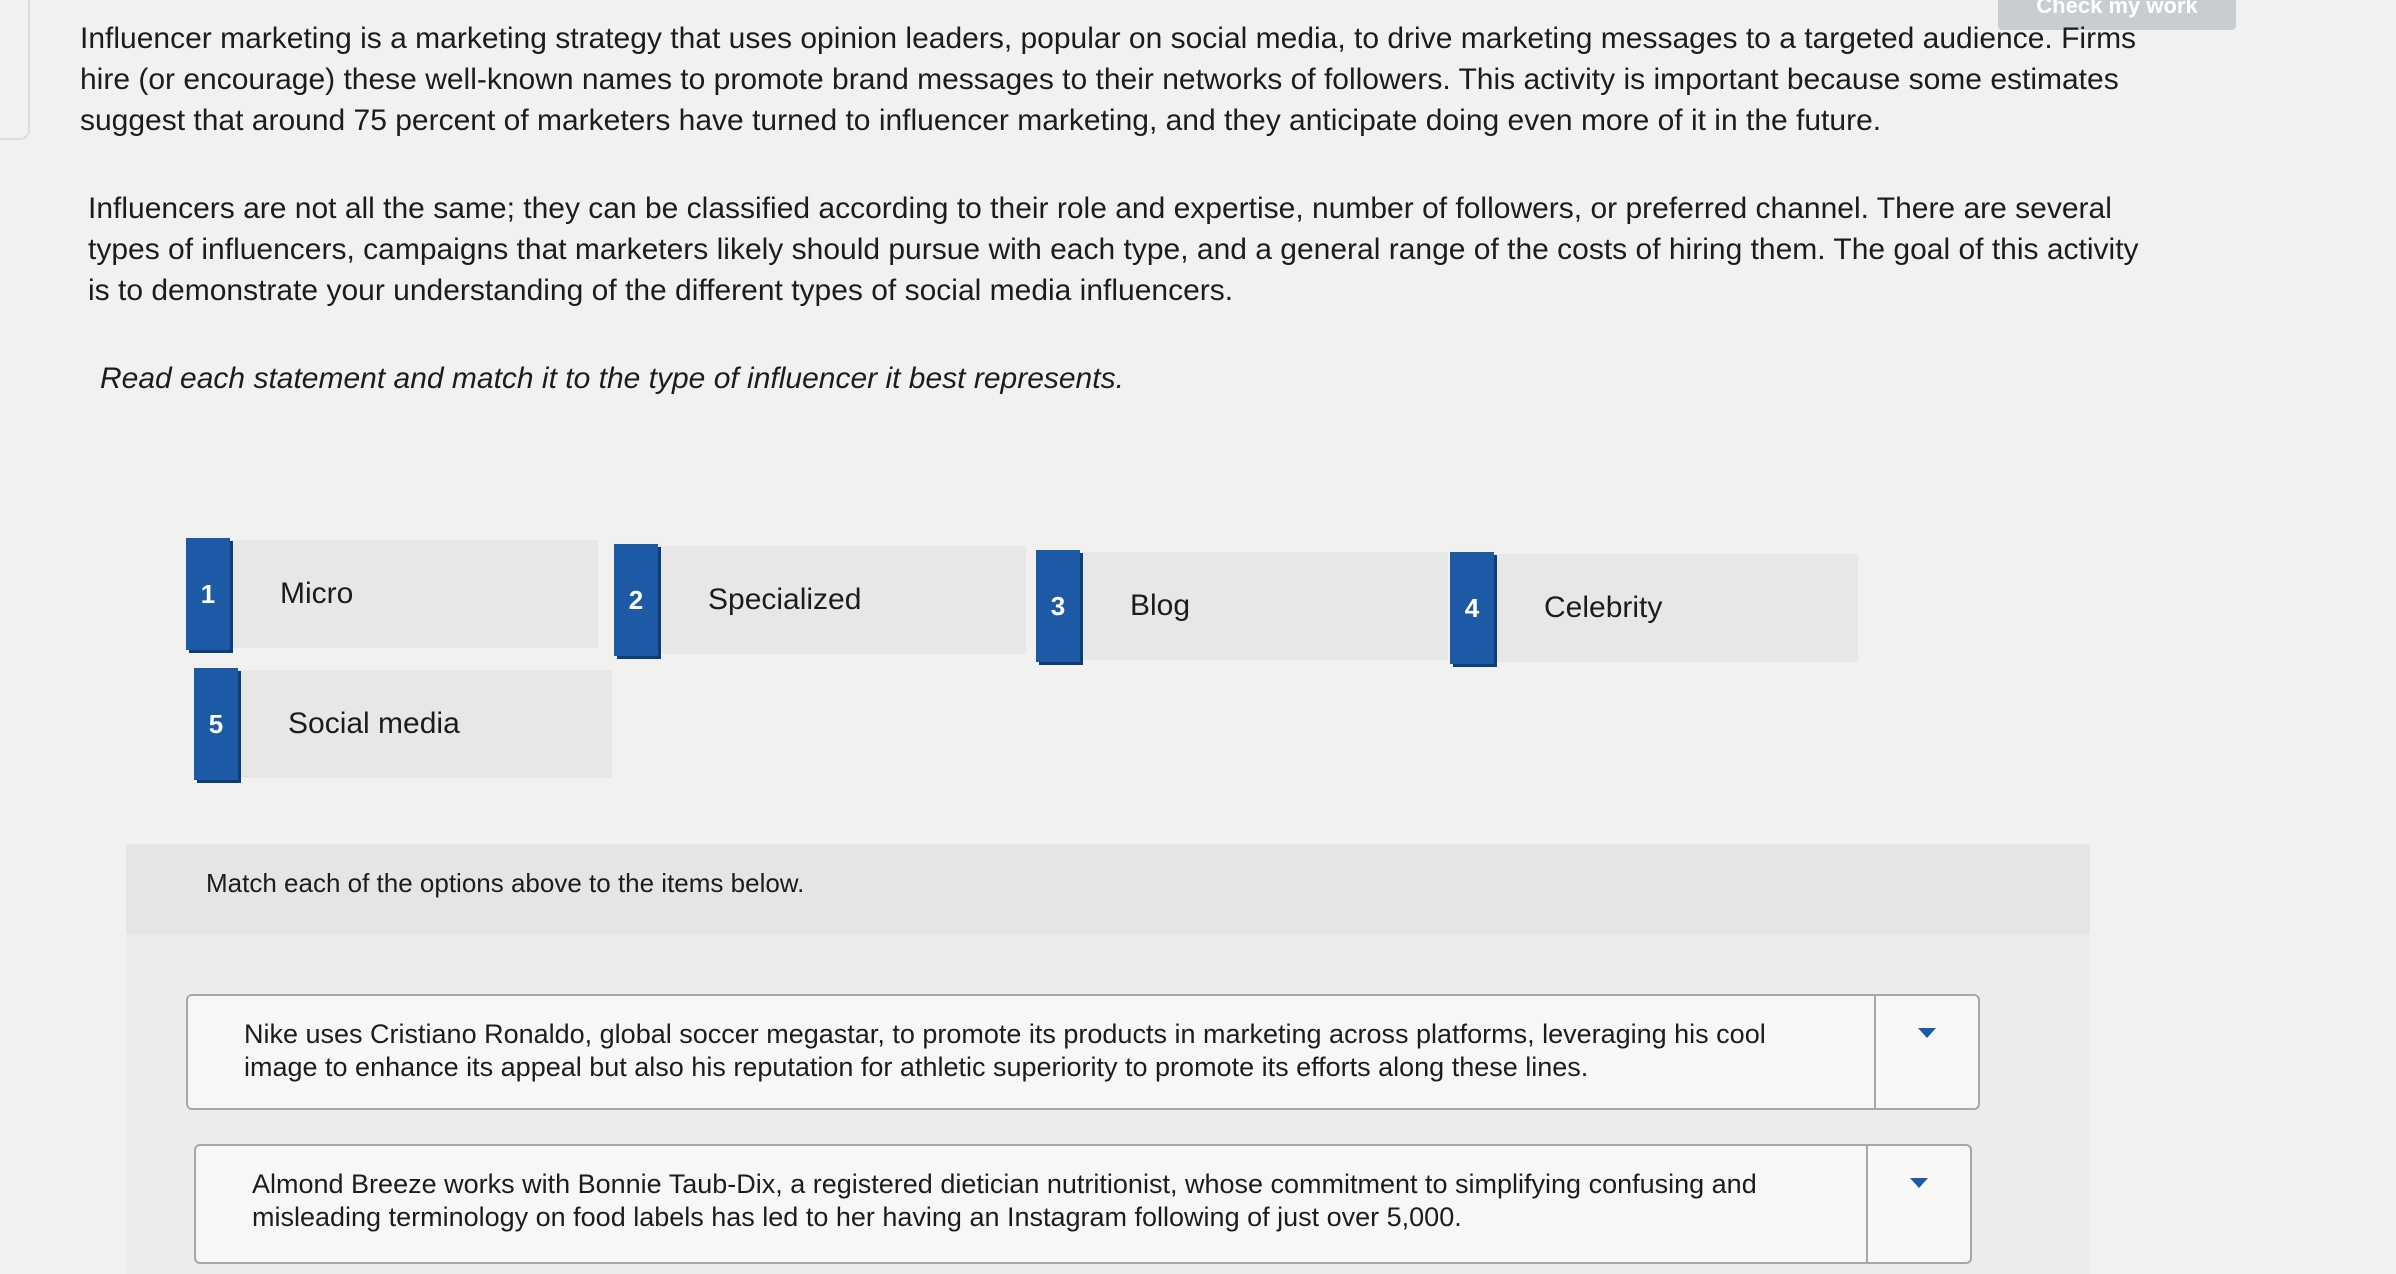 The height and width of the screenshot is (1274, 2396). Describe the element at coordinates (1058, 606) in the screenshot. I see `option-number-badge: 3` at that location.